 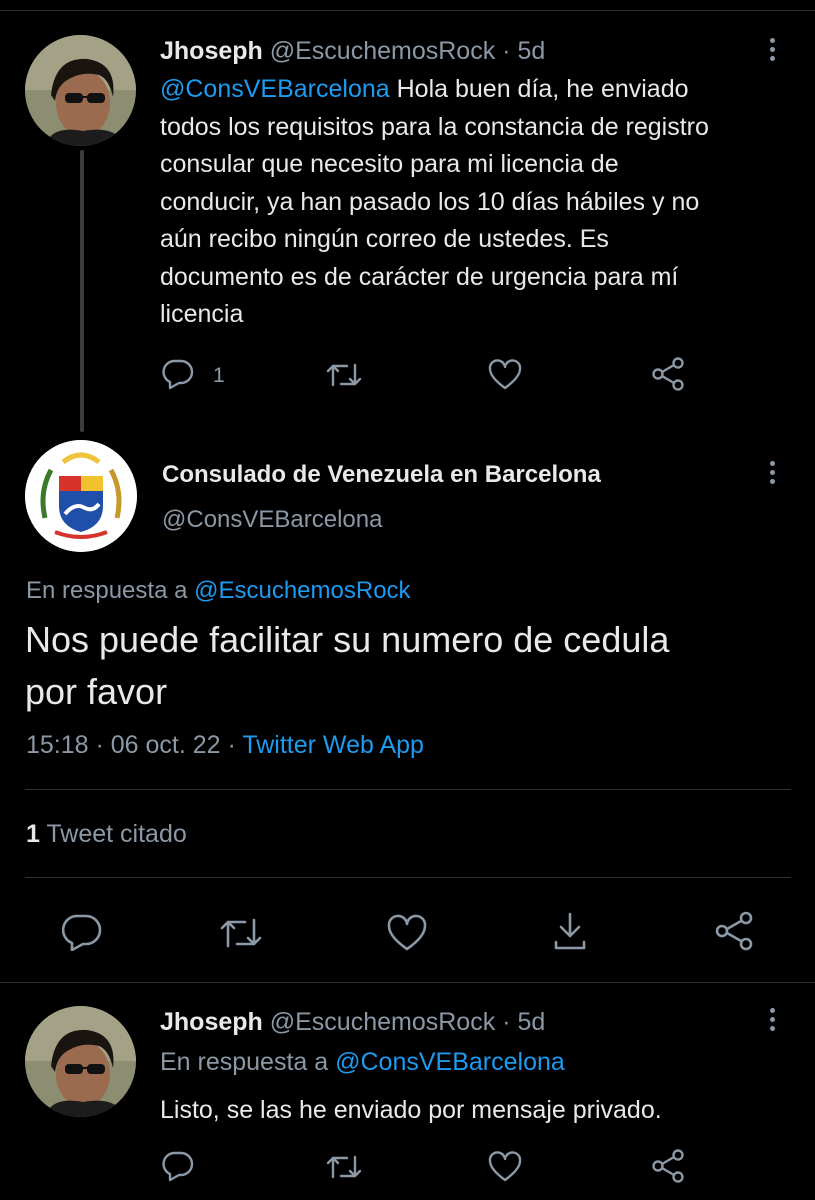 What do you see at coordinates (33, 834) in the screenshot?
I see `quote-count: 1` at bounding box center [33, 834].